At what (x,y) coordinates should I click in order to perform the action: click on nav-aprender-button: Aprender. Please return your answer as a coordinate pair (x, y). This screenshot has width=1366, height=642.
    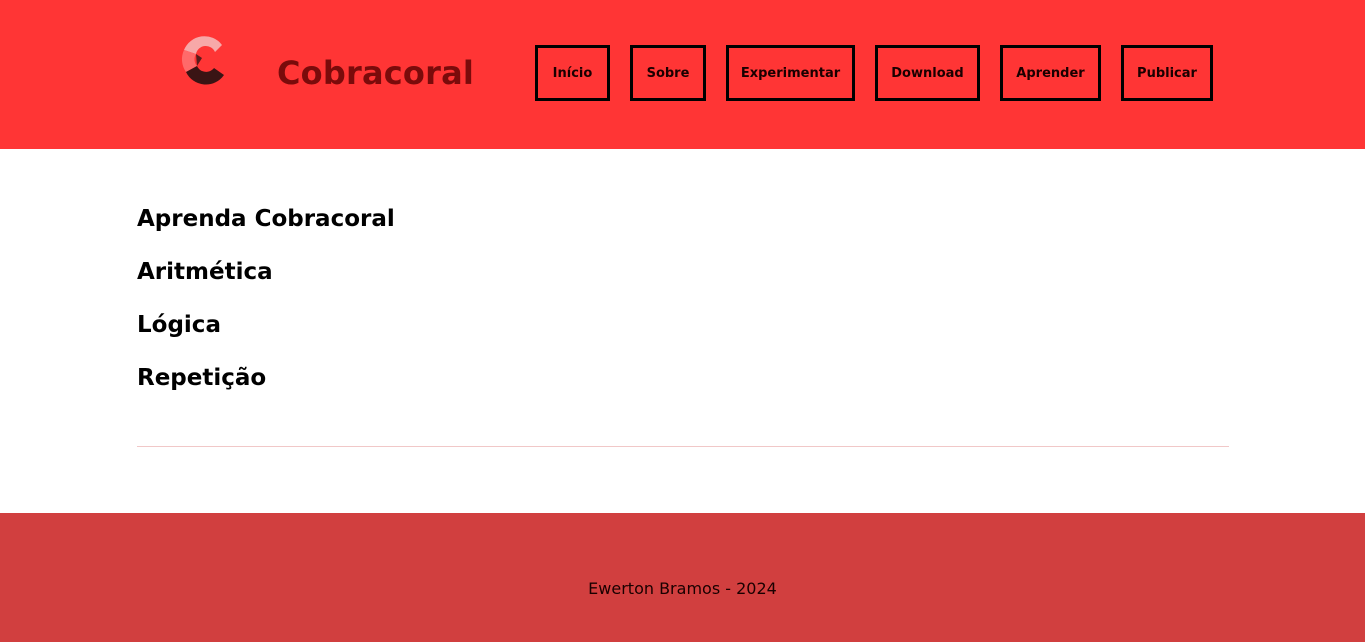
    Looking at the image, I should click on (1050, 73).